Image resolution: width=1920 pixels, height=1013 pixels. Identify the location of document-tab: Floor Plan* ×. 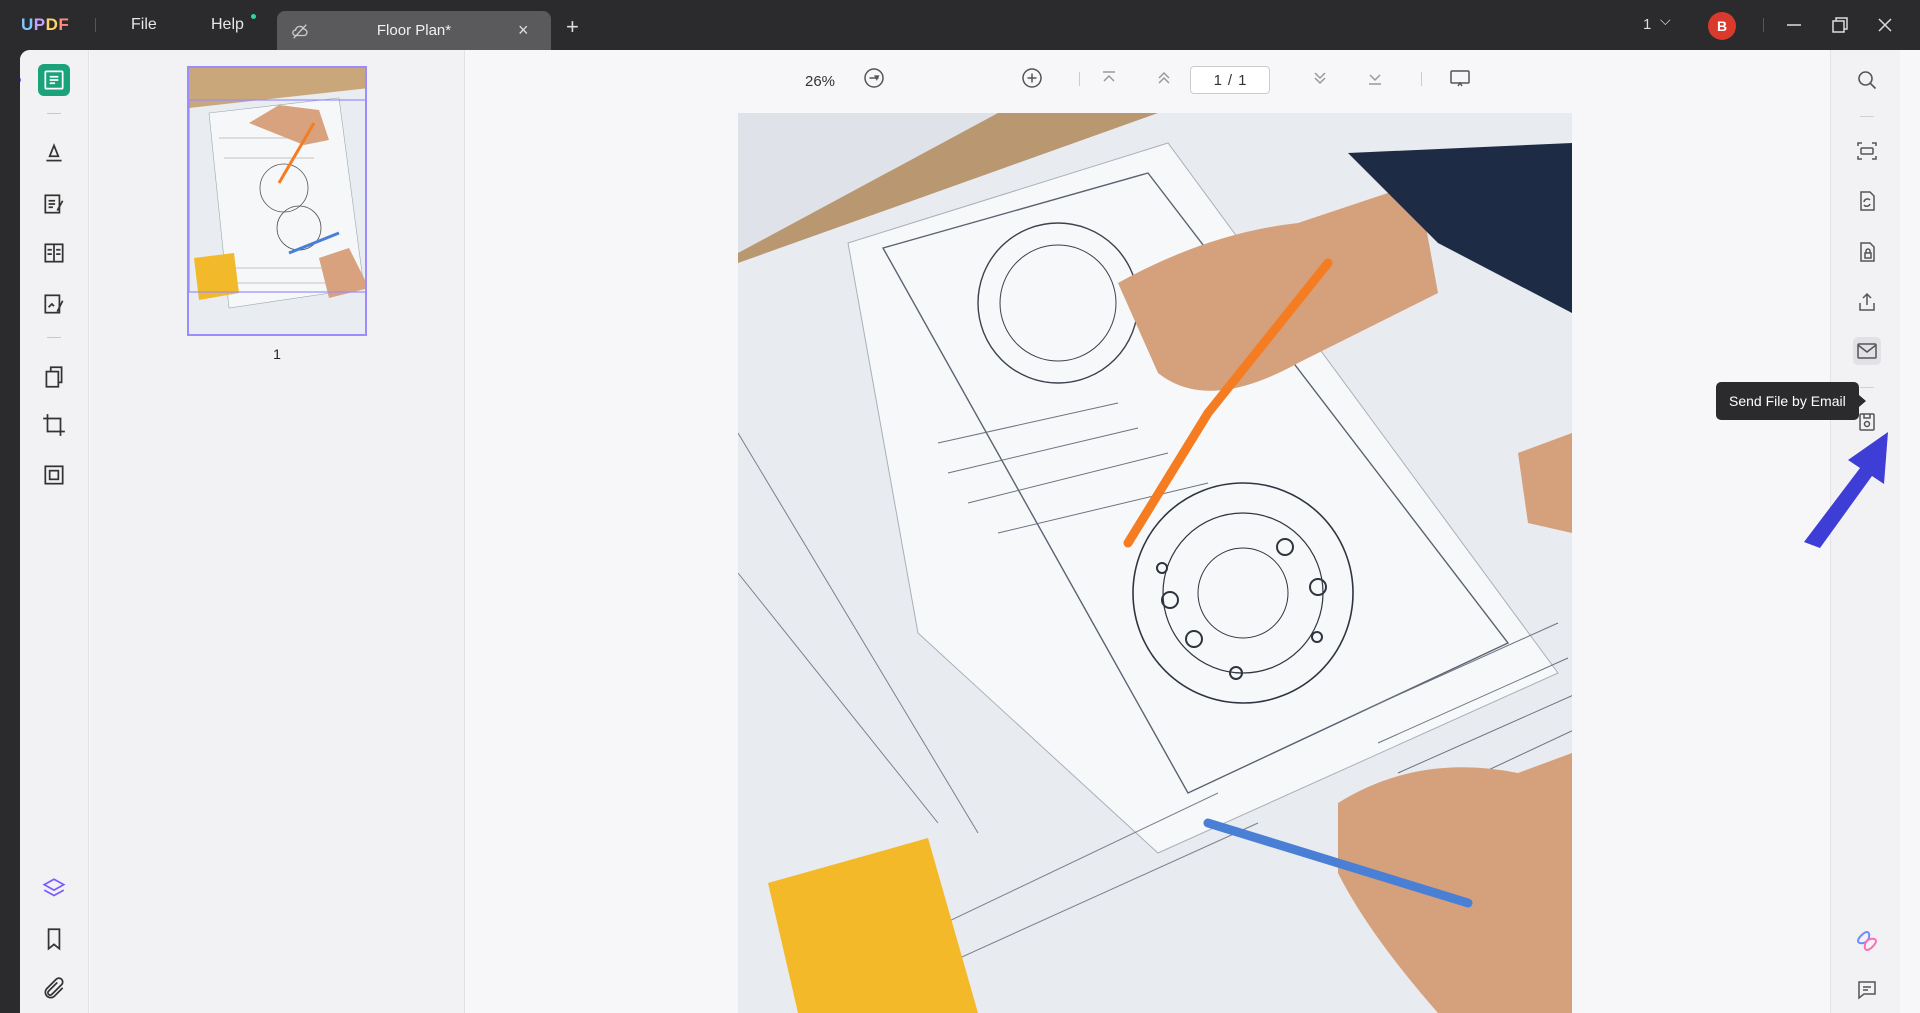
(414, 30).